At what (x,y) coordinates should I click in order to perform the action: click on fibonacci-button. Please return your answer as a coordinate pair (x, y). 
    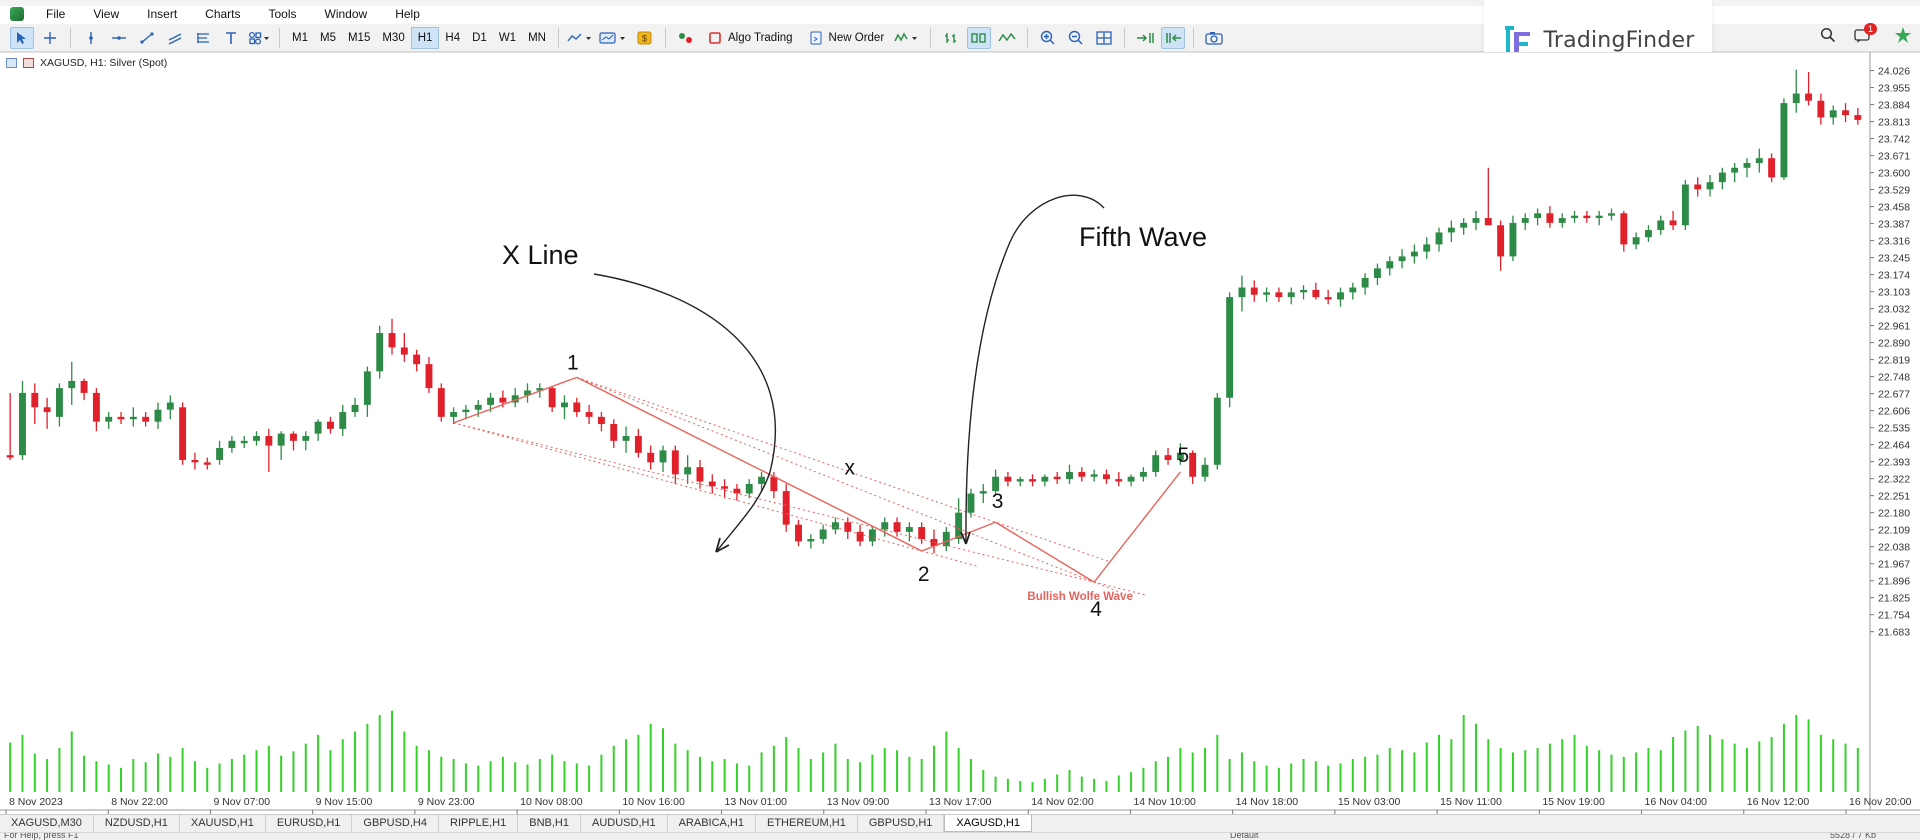
    Looking at the image, I should click on (203, 38).